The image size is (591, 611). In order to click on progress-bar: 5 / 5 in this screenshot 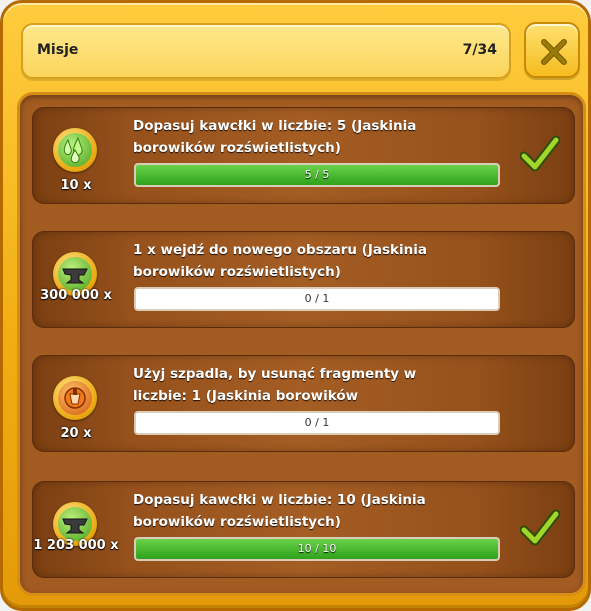, I will do `click(317, 175)`.